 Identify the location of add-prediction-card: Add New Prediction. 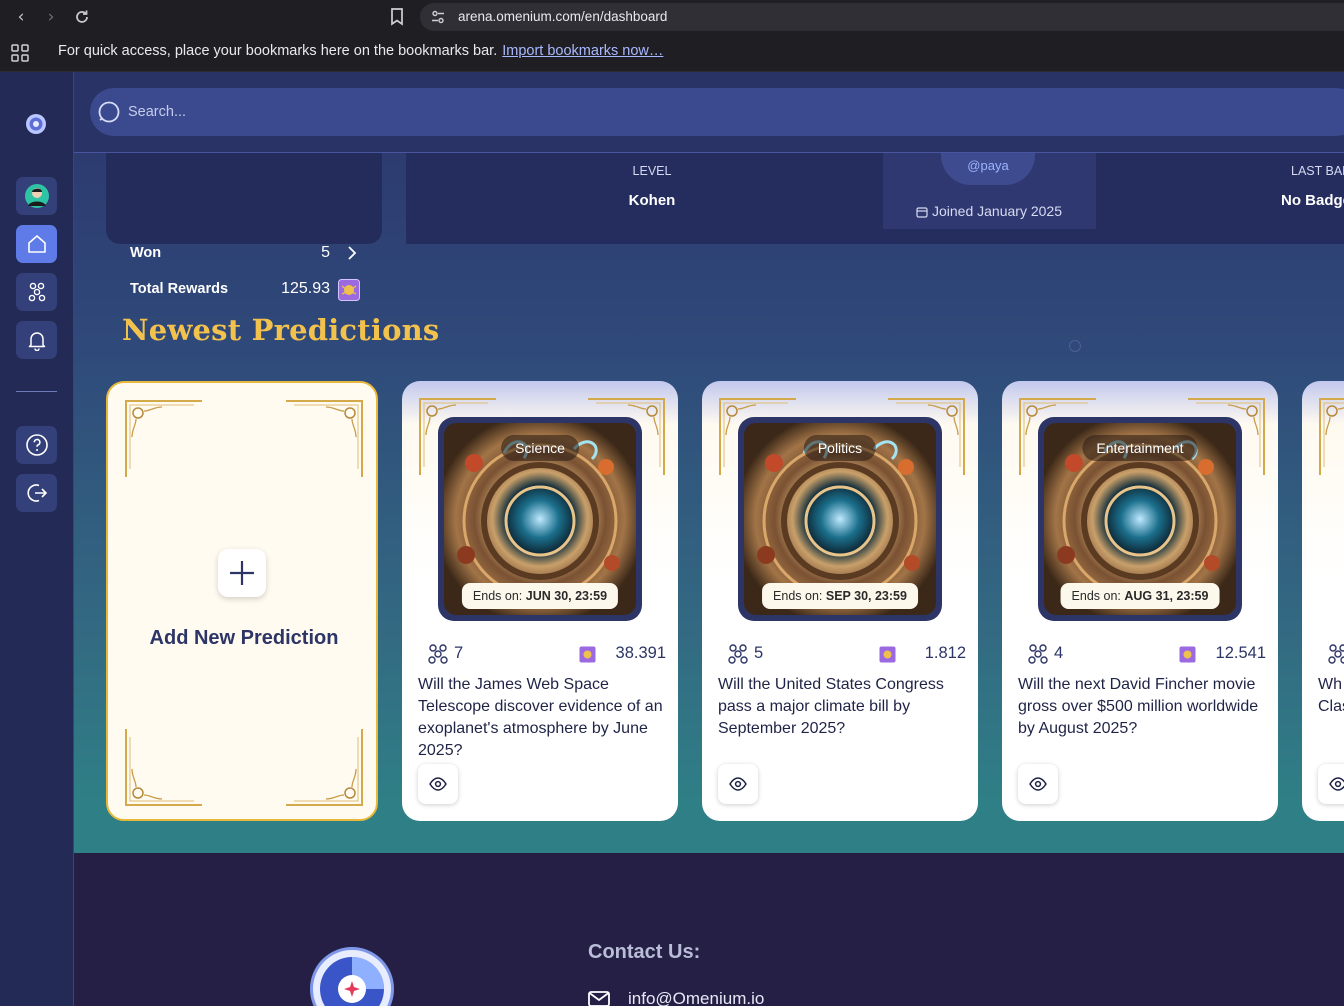
(242, 601).